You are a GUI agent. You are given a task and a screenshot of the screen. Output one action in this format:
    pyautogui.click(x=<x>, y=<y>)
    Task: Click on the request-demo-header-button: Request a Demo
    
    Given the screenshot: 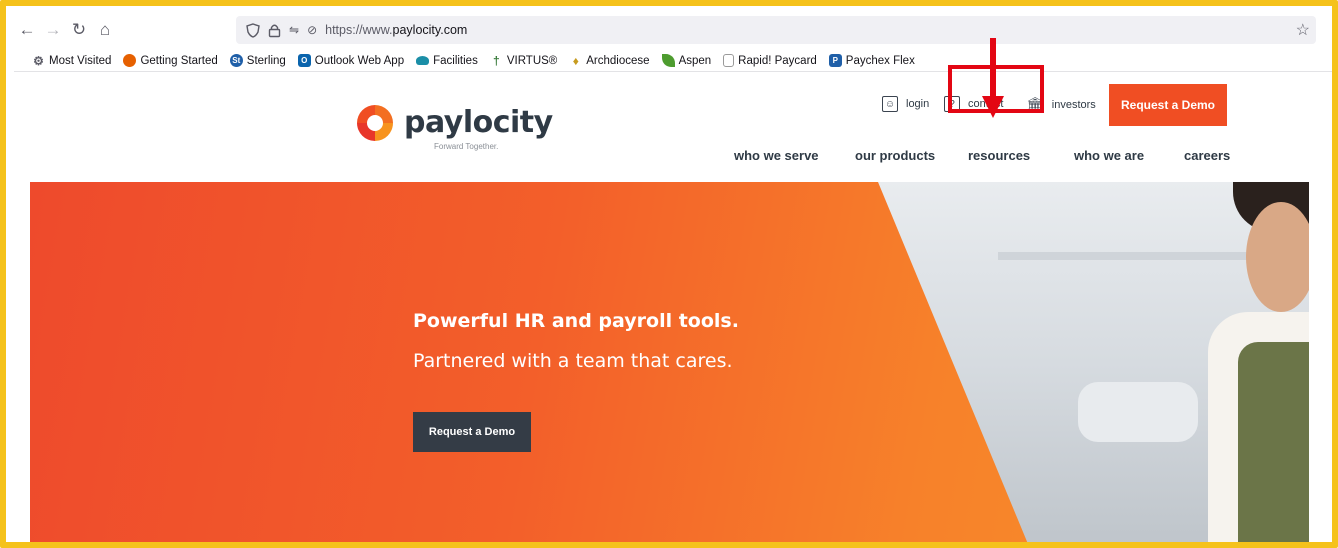 What is the action you would take?
    pyautogui.click(x=1168, y=105)
    